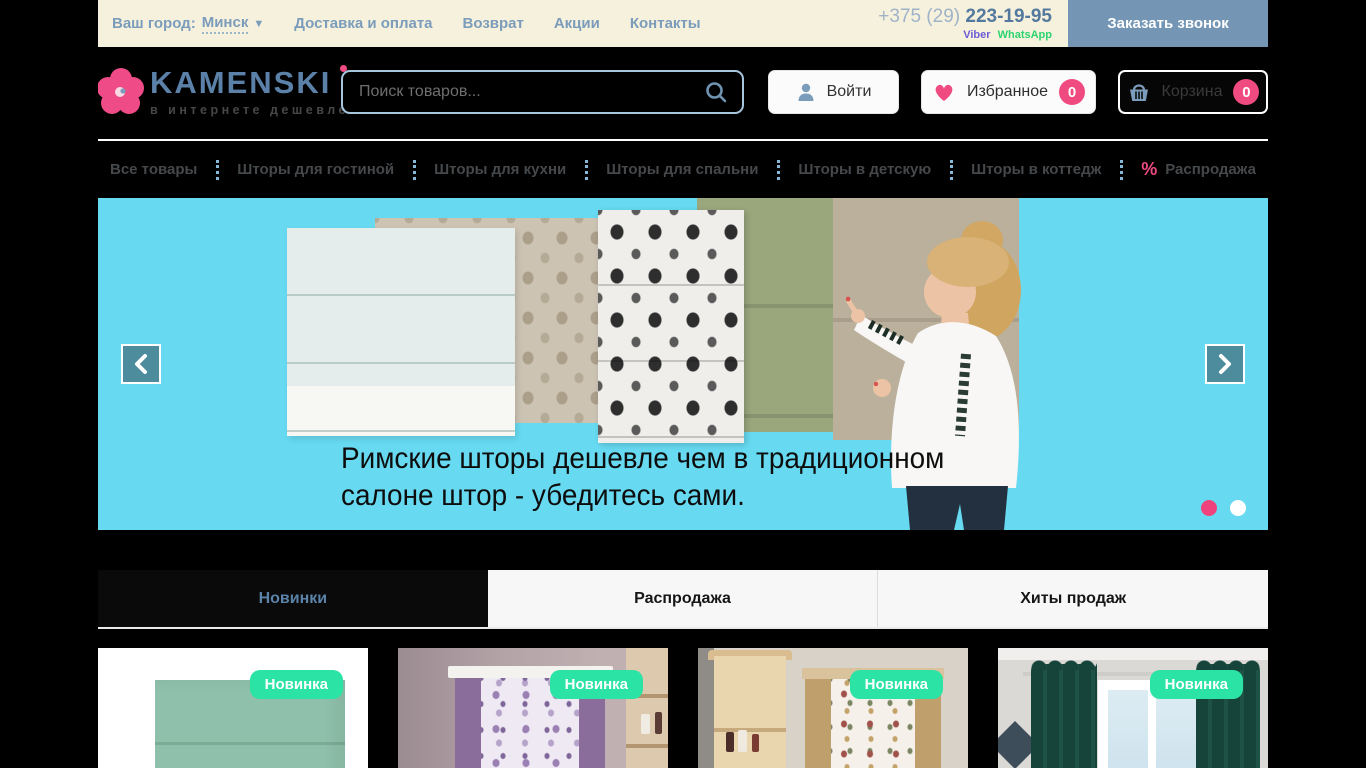 The height and width of the screenshot is (768, 1366). I want to click on user-icon, so click(806, 92).